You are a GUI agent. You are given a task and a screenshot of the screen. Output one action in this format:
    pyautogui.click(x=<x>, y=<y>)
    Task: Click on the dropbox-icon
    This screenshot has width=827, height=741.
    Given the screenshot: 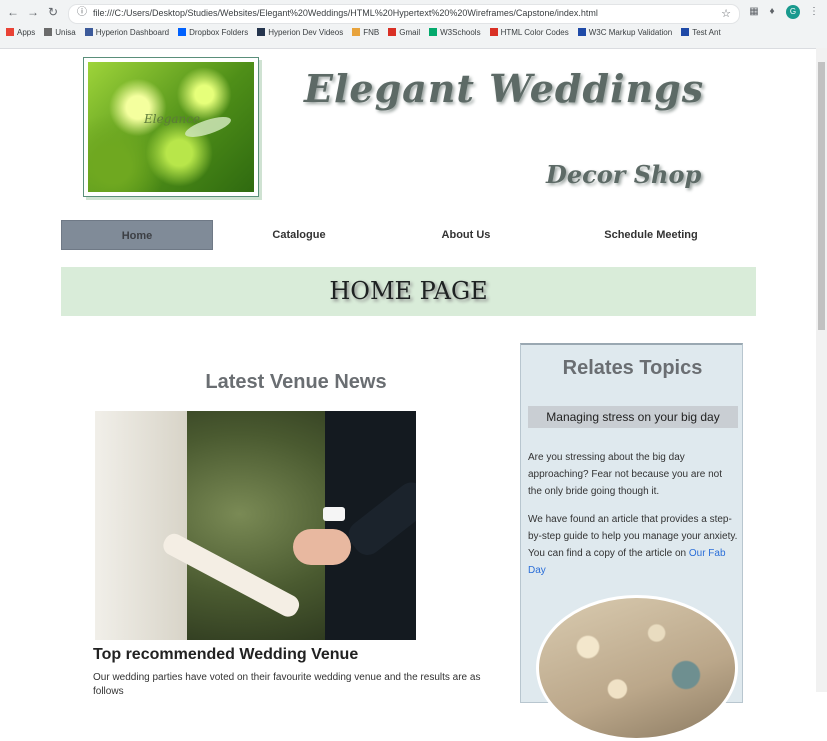 What is the action you would take?
    pyautogui.click(x=182, y=32)
    